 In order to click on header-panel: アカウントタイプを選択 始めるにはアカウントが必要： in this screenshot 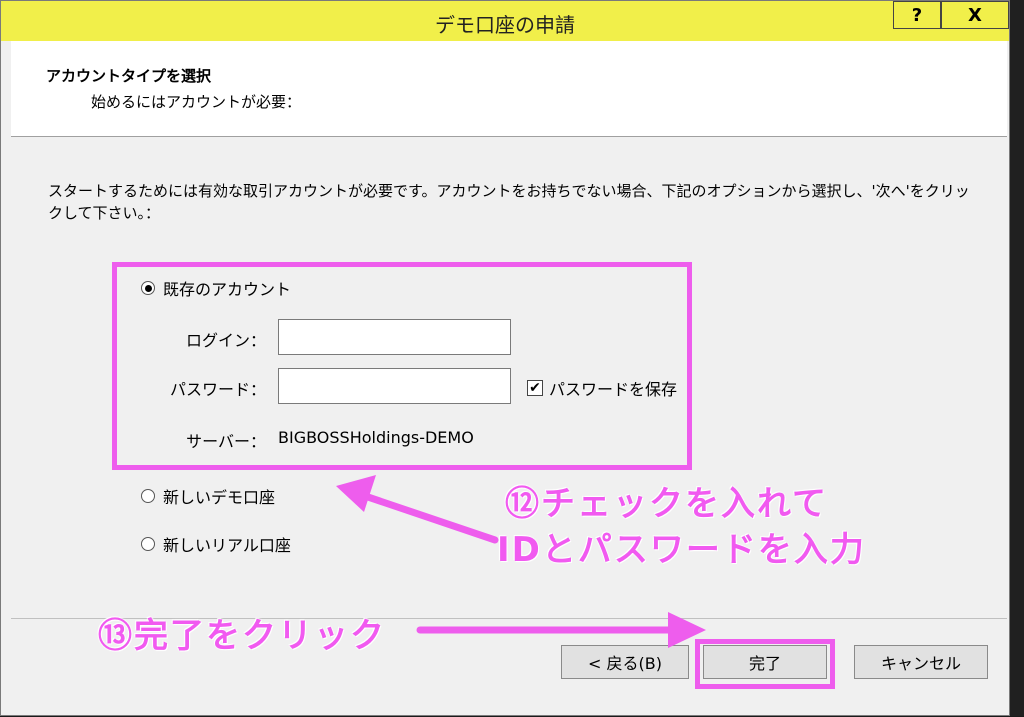, I will do `click(509, 89)`.